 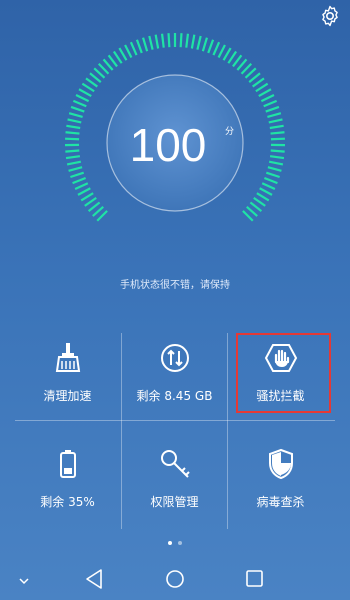 What do you see at coordinates (68, 464) in the screenshot?
I see `battery-icon` at bounding box center [68, 464].